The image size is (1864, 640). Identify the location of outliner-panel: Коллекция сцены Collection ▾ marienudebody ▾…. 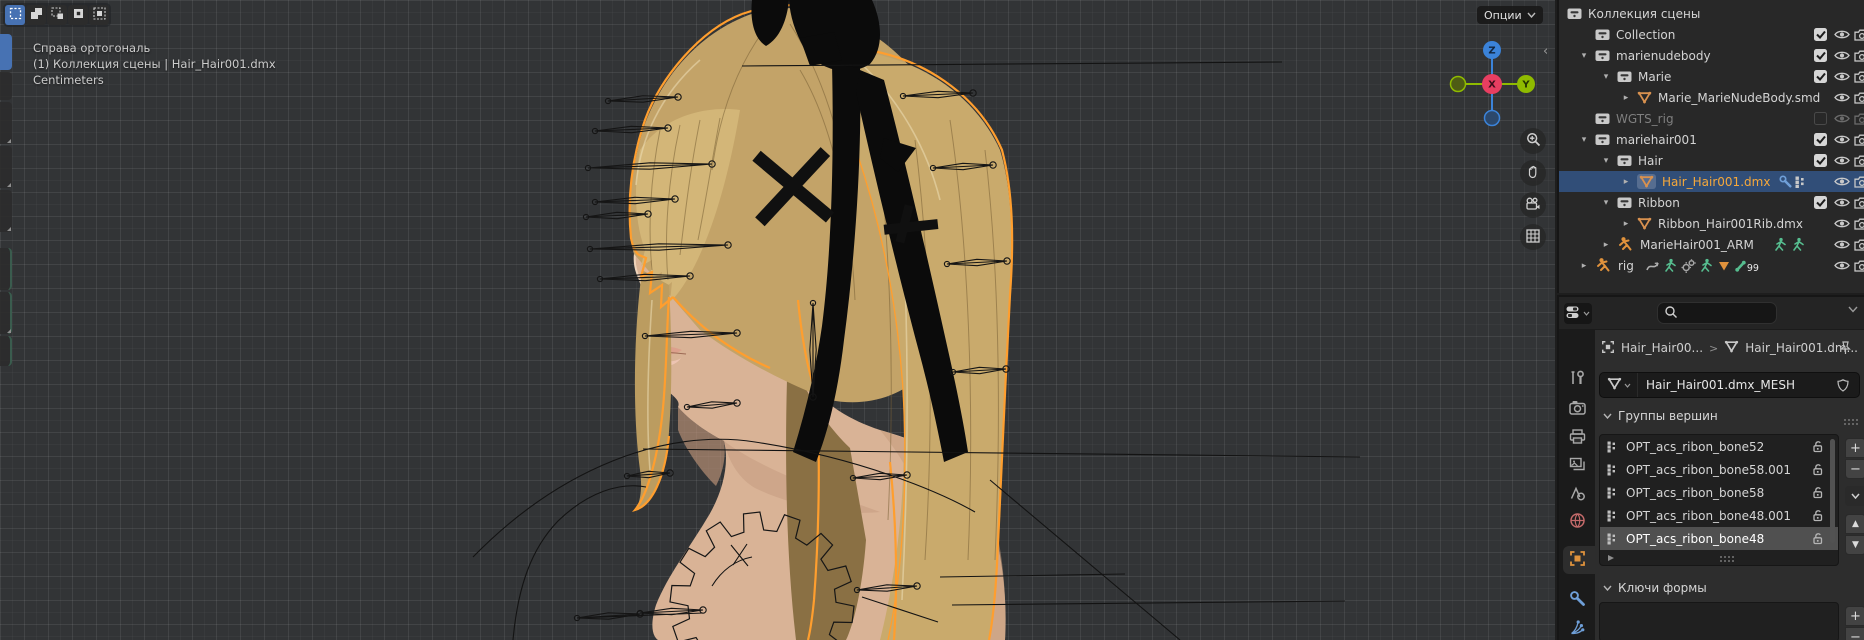
(1710, 146).